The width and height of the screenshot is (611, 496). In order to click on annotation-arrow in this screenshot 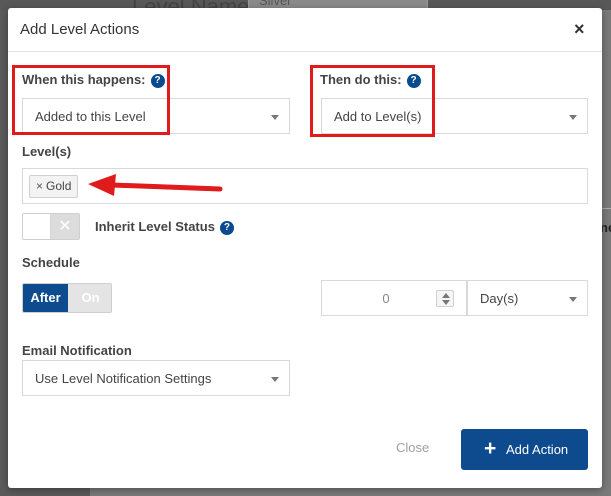, I will do `click(155, 185)`.